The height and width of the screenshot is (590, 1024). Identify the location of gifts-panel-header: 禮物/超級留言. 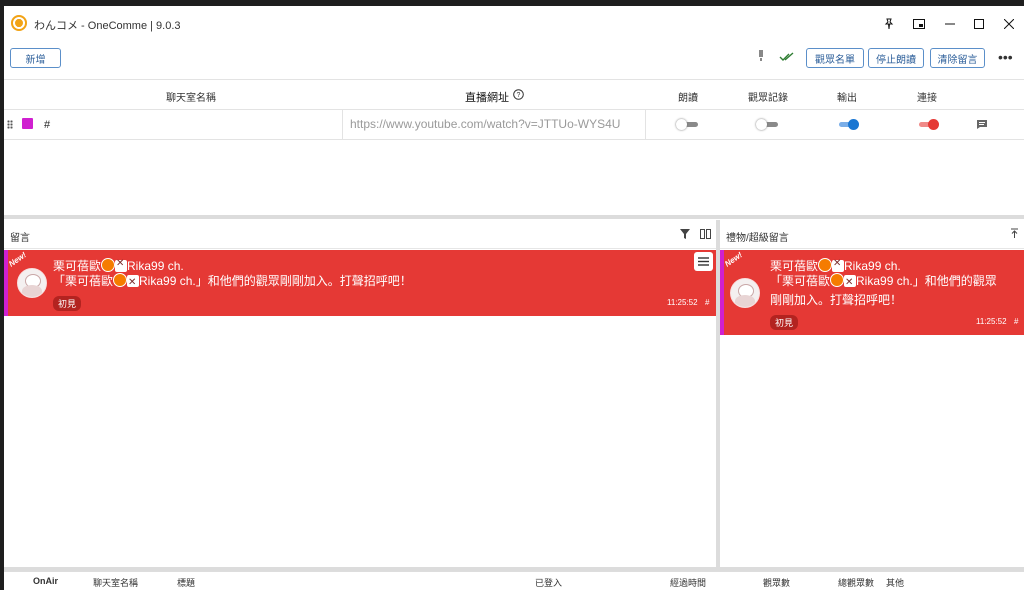
(872, 234).